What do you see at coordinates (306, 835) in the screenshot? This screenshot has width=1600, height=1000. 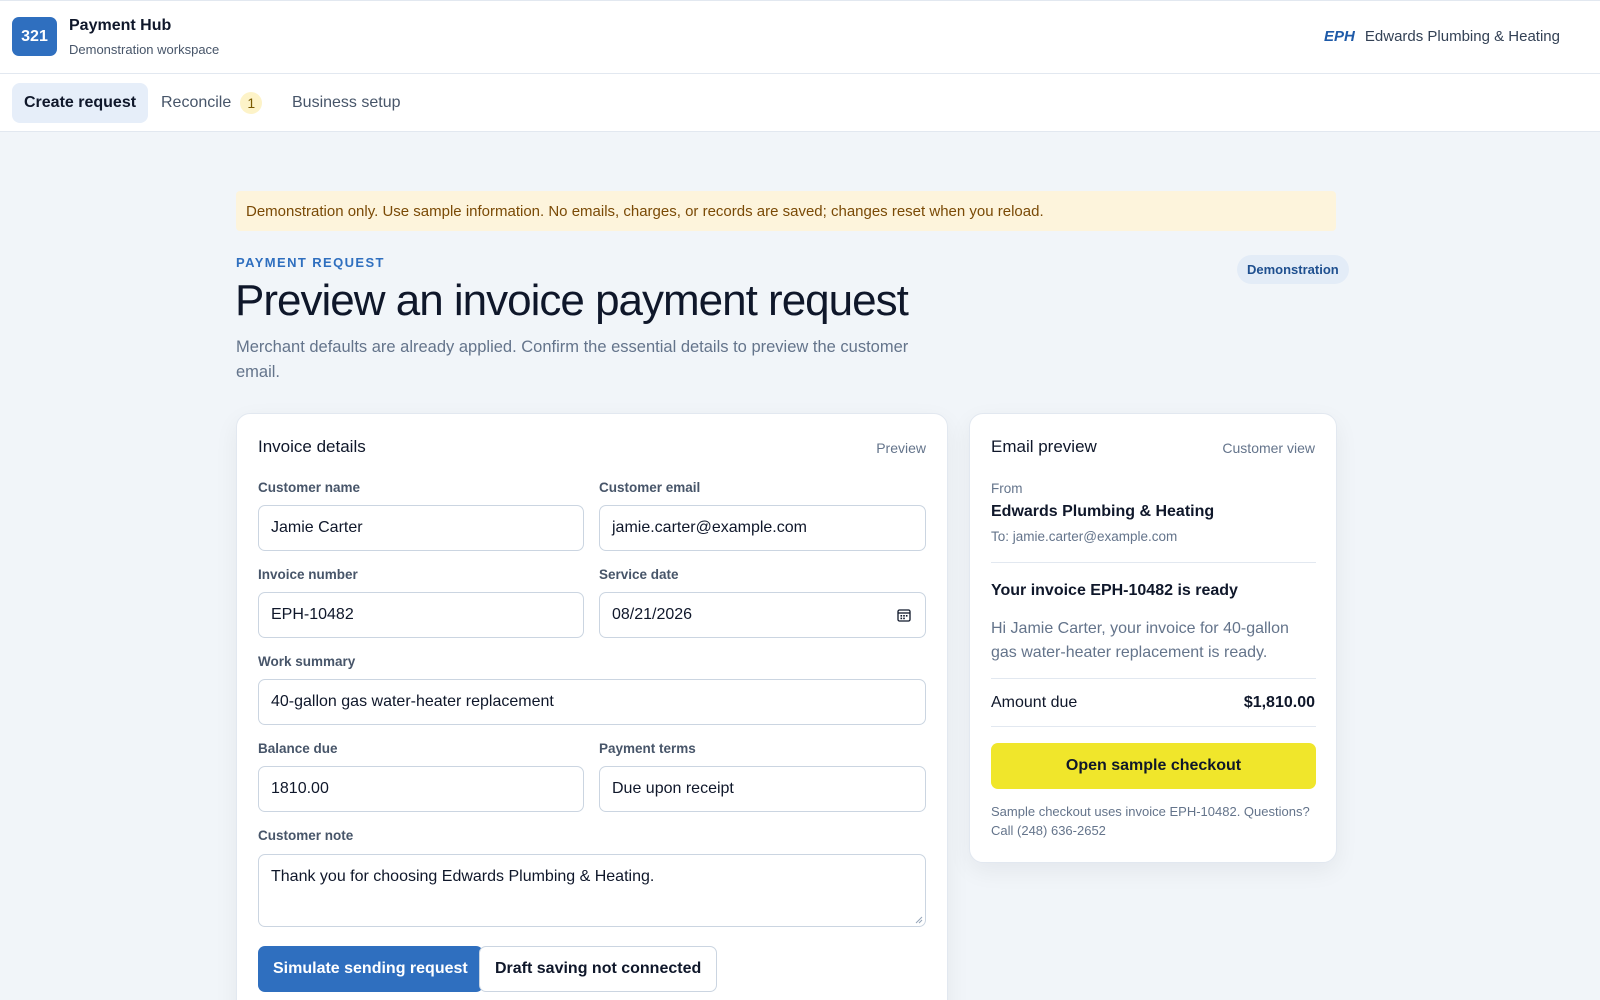 I see `customer-note-label: Customer note` at bounding box center [306, 835].